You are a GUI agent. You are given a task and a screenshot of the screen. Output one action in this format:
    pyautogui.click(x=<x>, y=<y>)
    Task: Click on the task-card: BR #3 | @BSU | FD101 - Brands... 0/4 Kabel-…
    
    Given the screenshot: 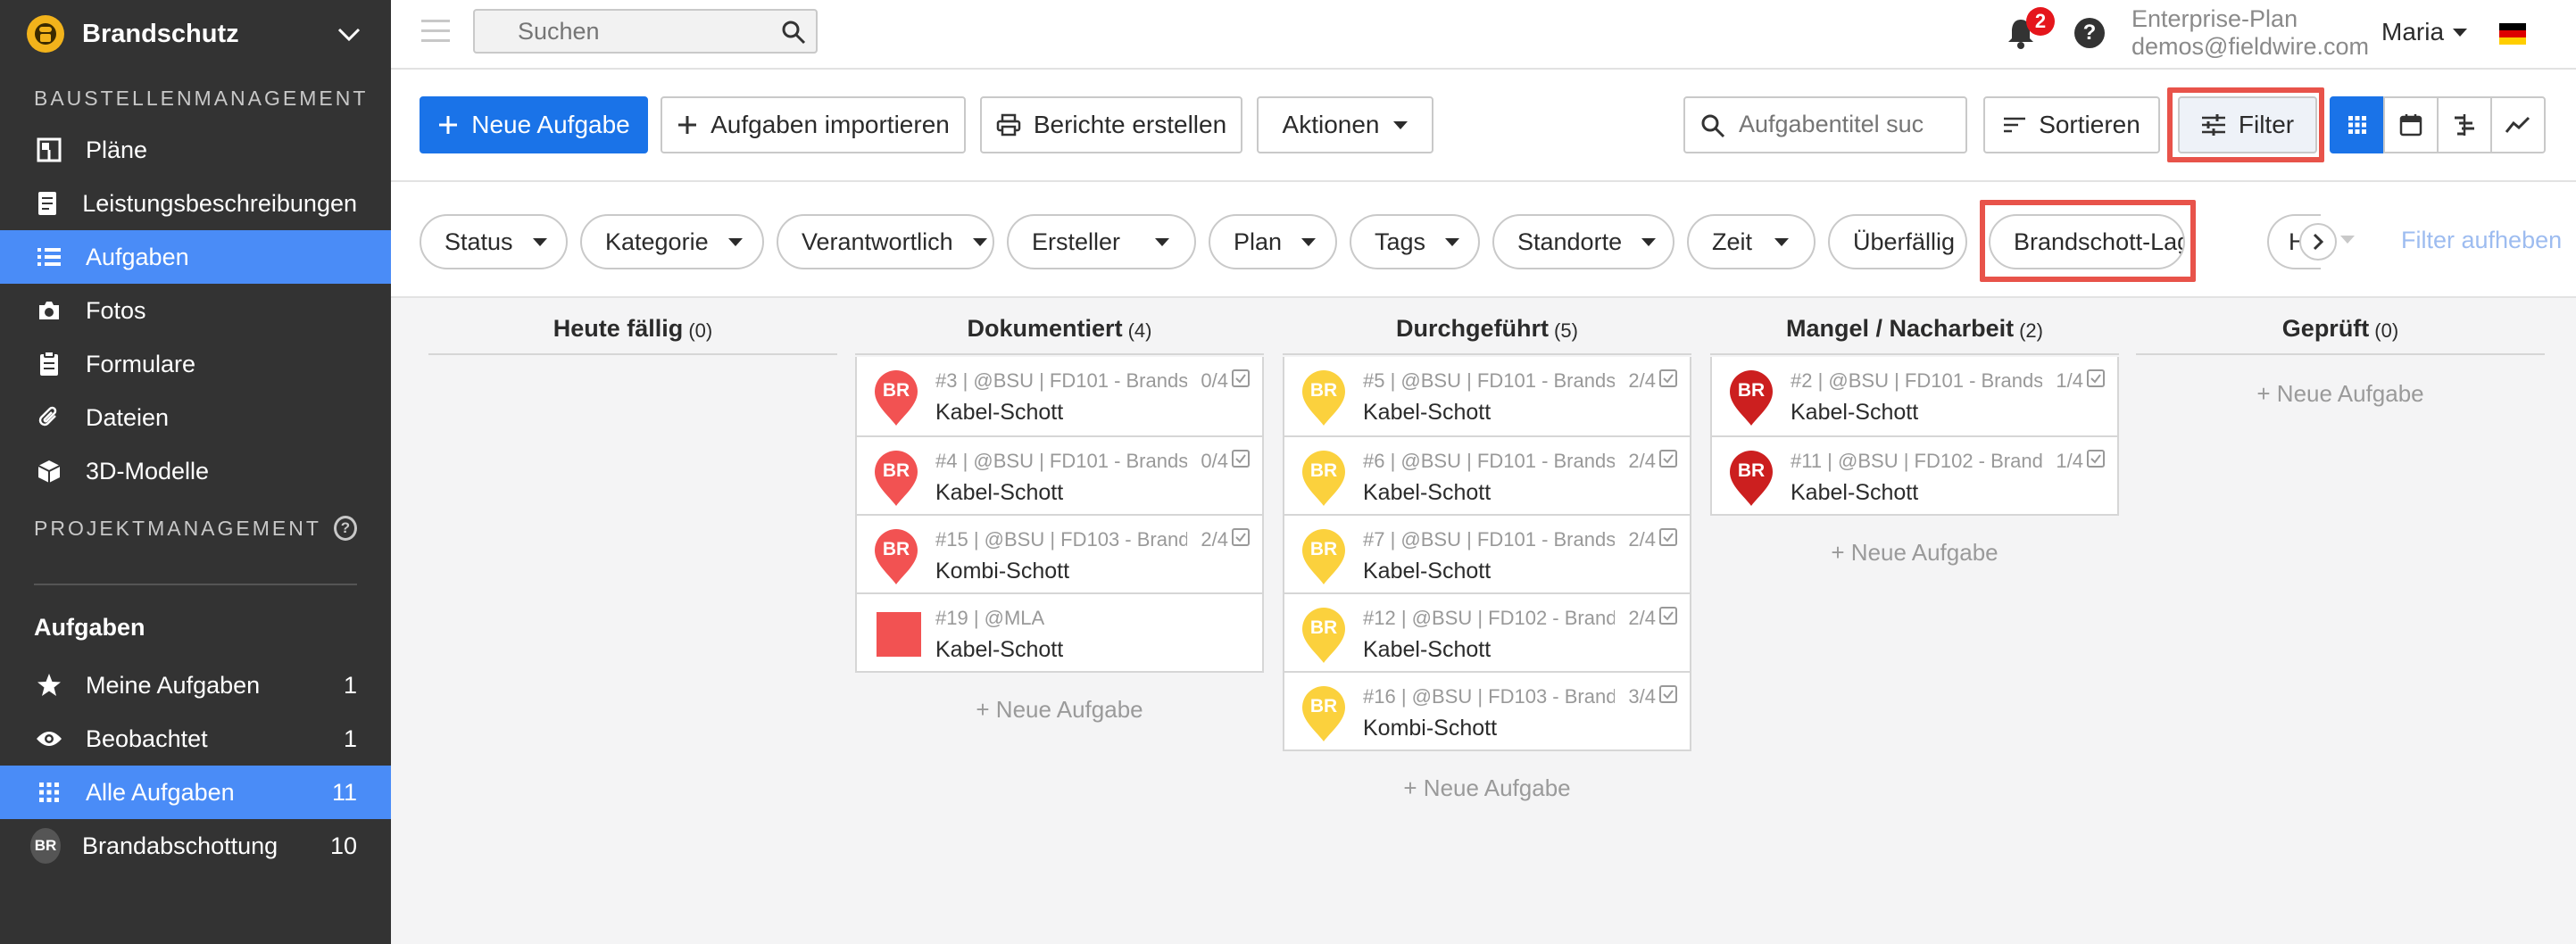 What is the action you would take?
    pyautogui.click(x=1059, y=396)
    